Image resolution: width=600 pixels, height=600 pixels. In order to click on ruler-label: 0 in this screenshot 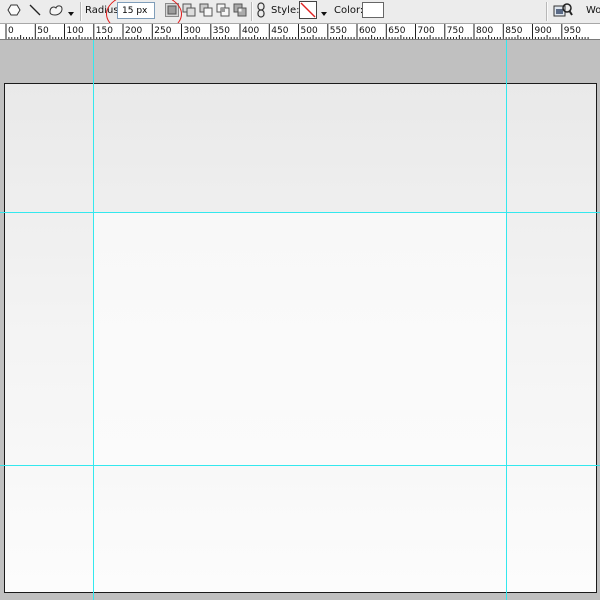, I will do `click(11, 31)`.